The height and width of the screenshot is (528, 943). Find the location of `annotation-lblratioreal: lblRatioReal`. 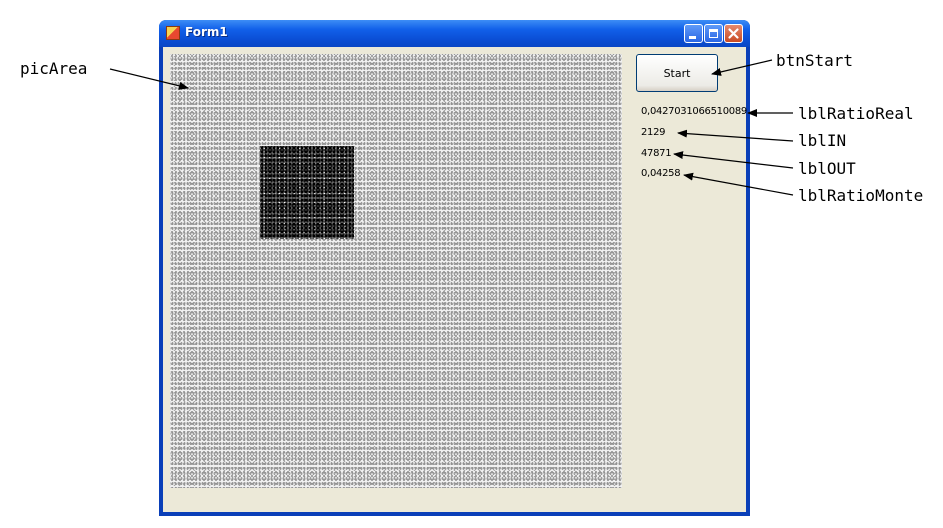

annotation-lblratioreal: lblRatioReal is located at coordinates (856, 113).